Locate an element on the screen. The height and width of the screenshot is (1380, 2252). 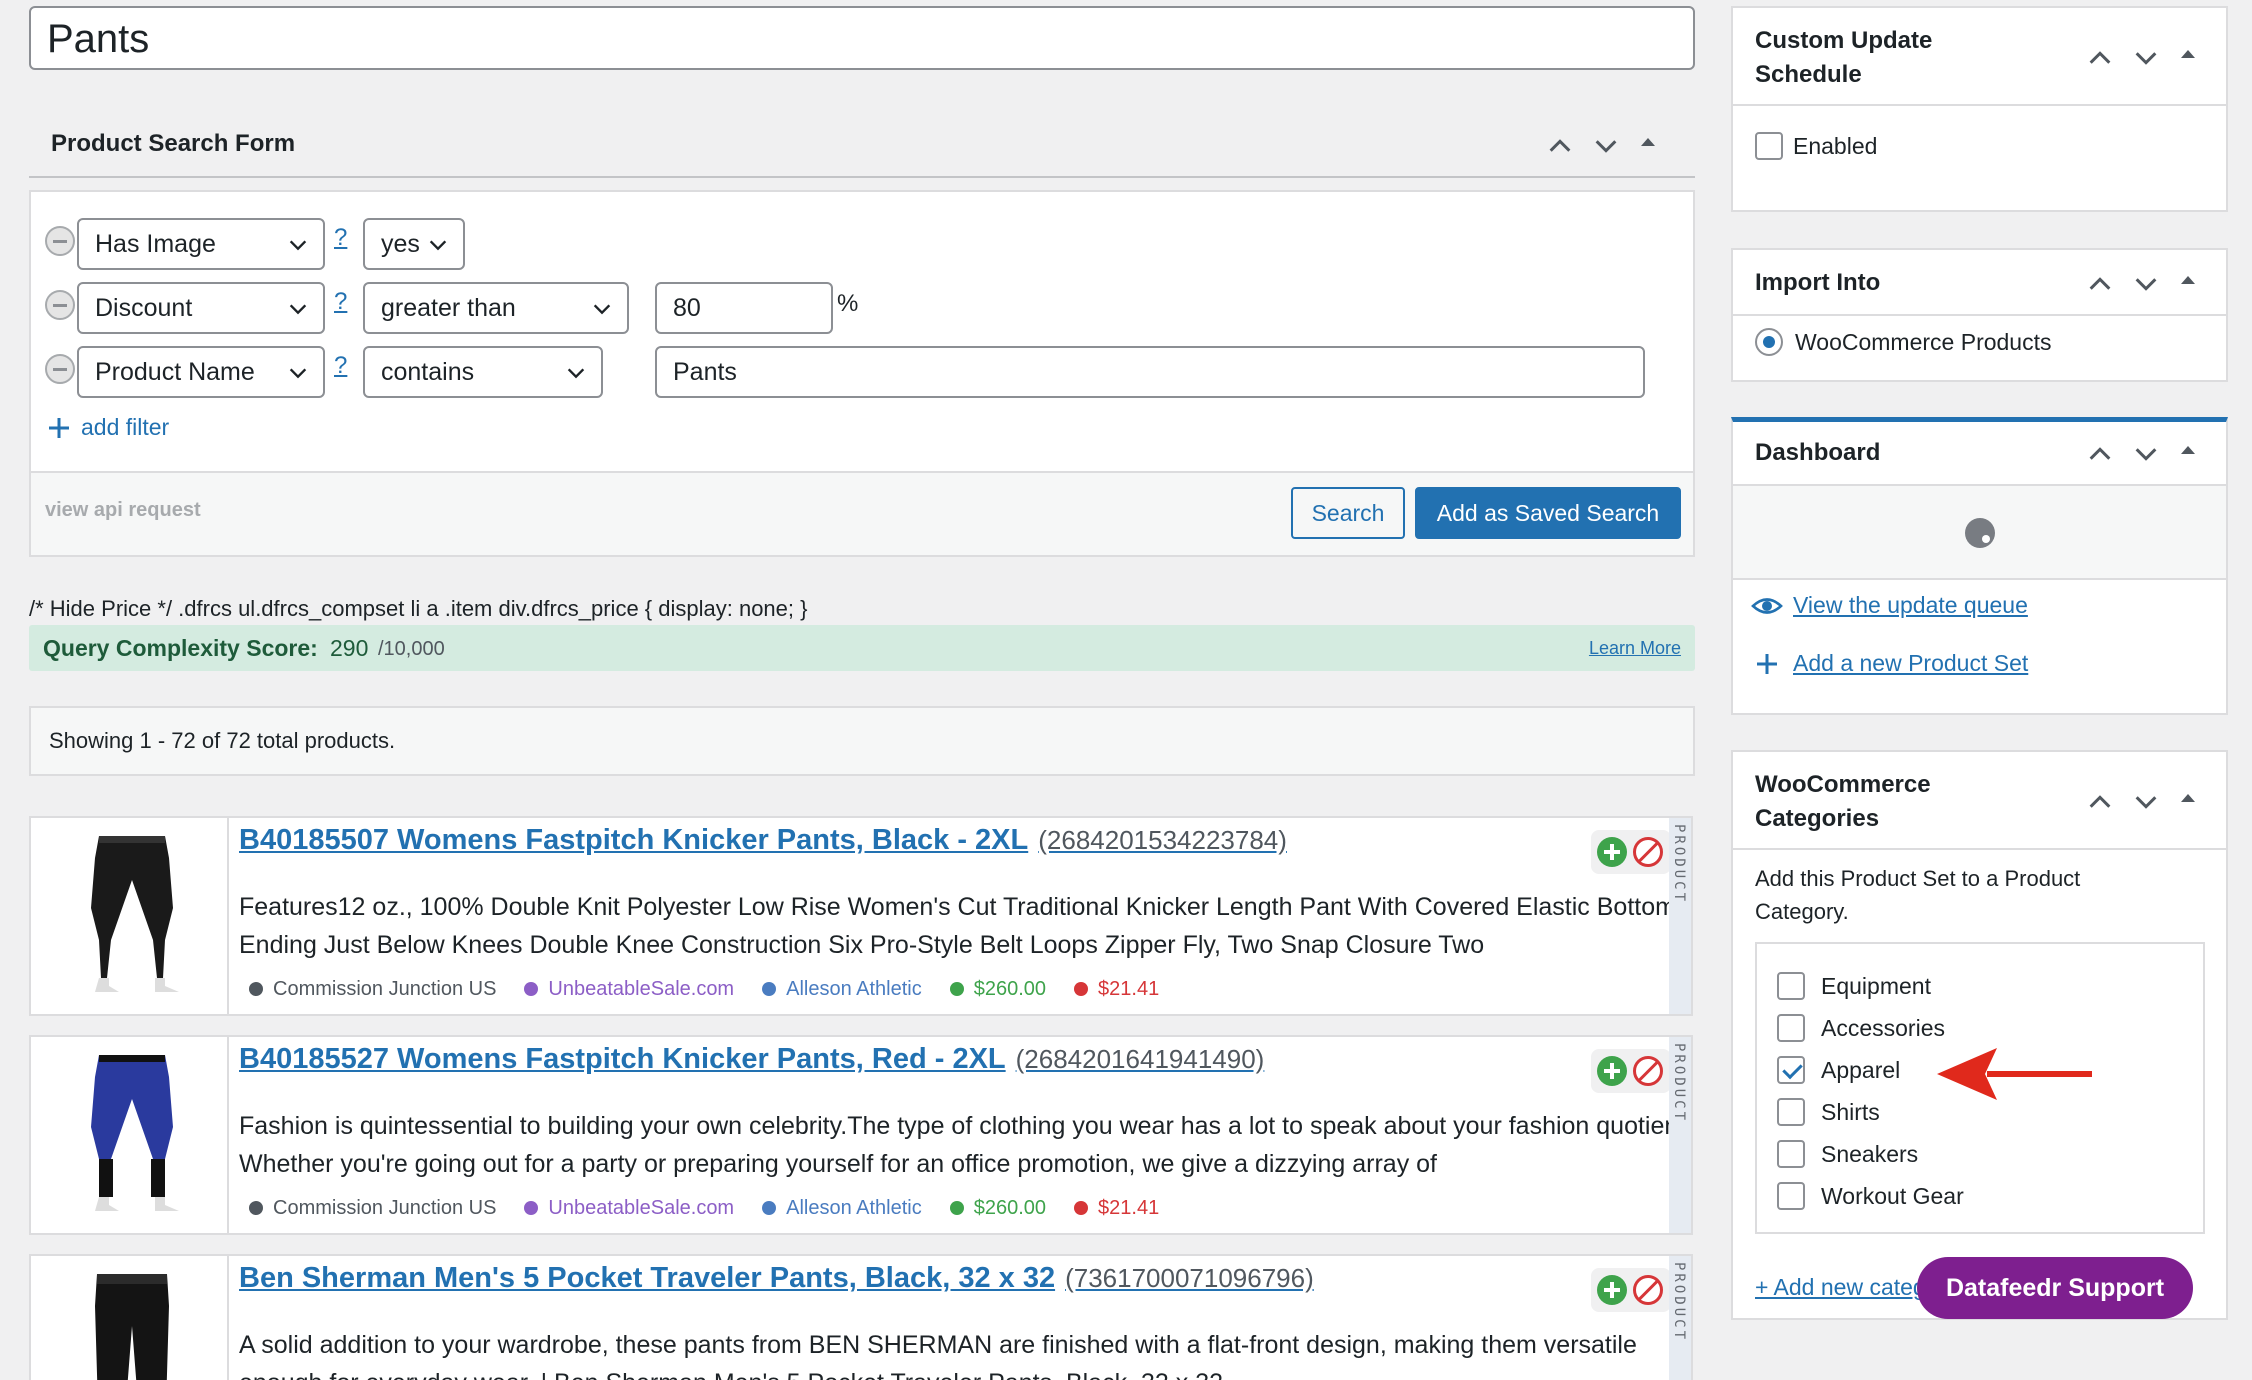
filter-field-select: Has Image is located at coordinates (201, 244).